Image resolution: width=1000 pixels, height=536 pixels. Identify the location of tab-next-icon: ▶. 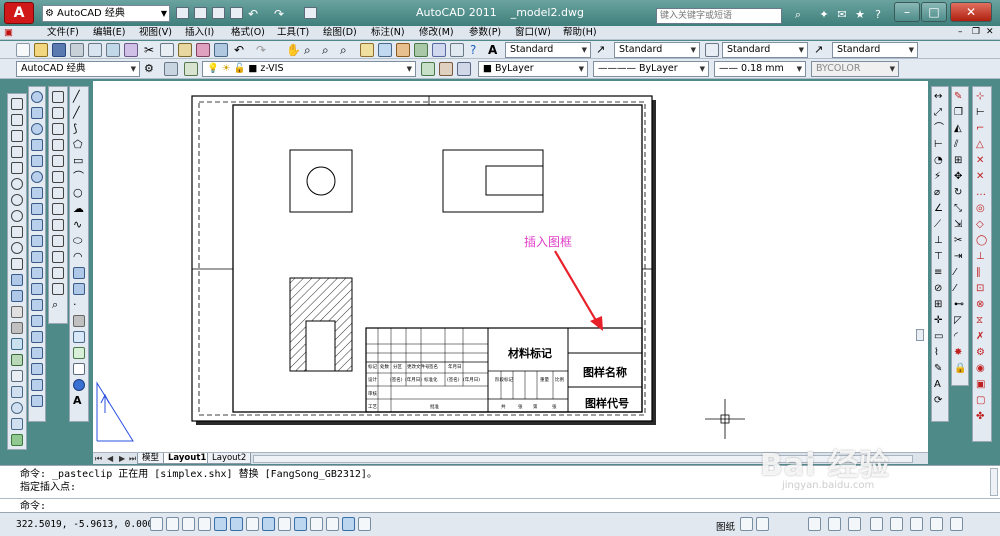
(122, 458).